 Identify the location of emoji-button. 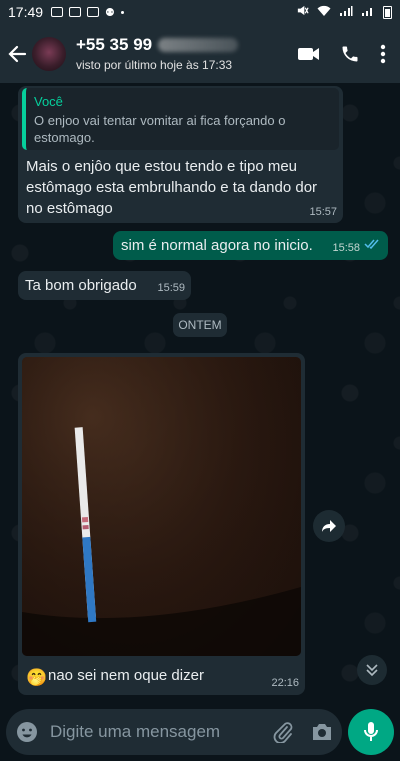
(27, 732).